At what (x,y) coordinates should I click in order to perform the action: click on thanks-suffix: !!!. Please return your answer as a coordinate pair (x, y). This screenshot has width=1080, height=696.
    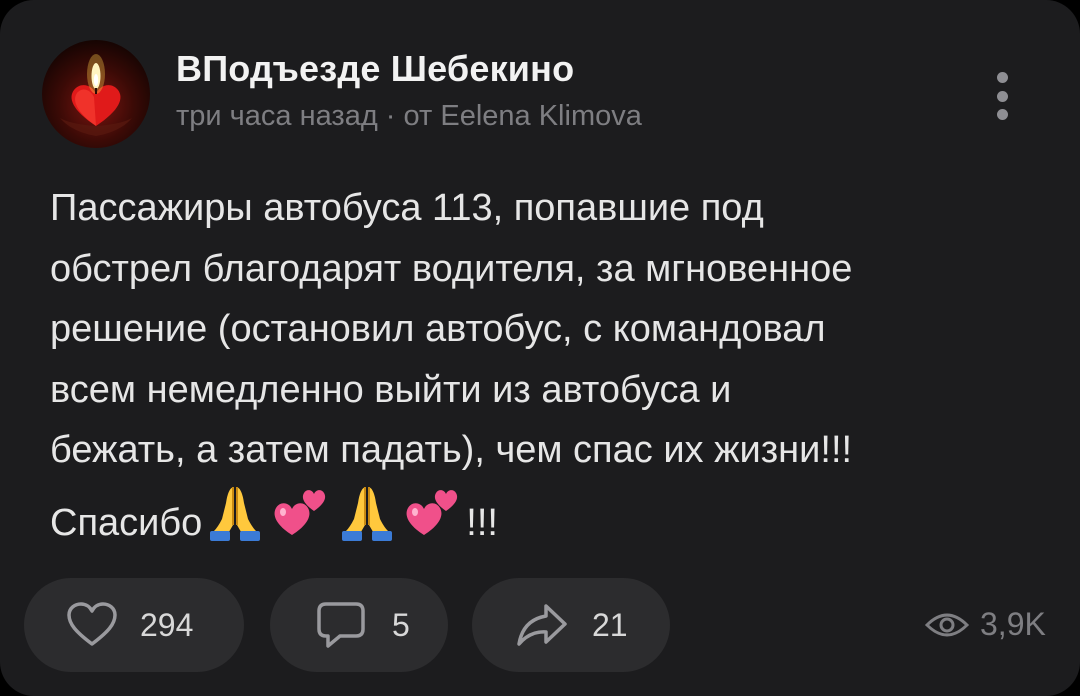
    Looking at the image, I should click on (482, 522).